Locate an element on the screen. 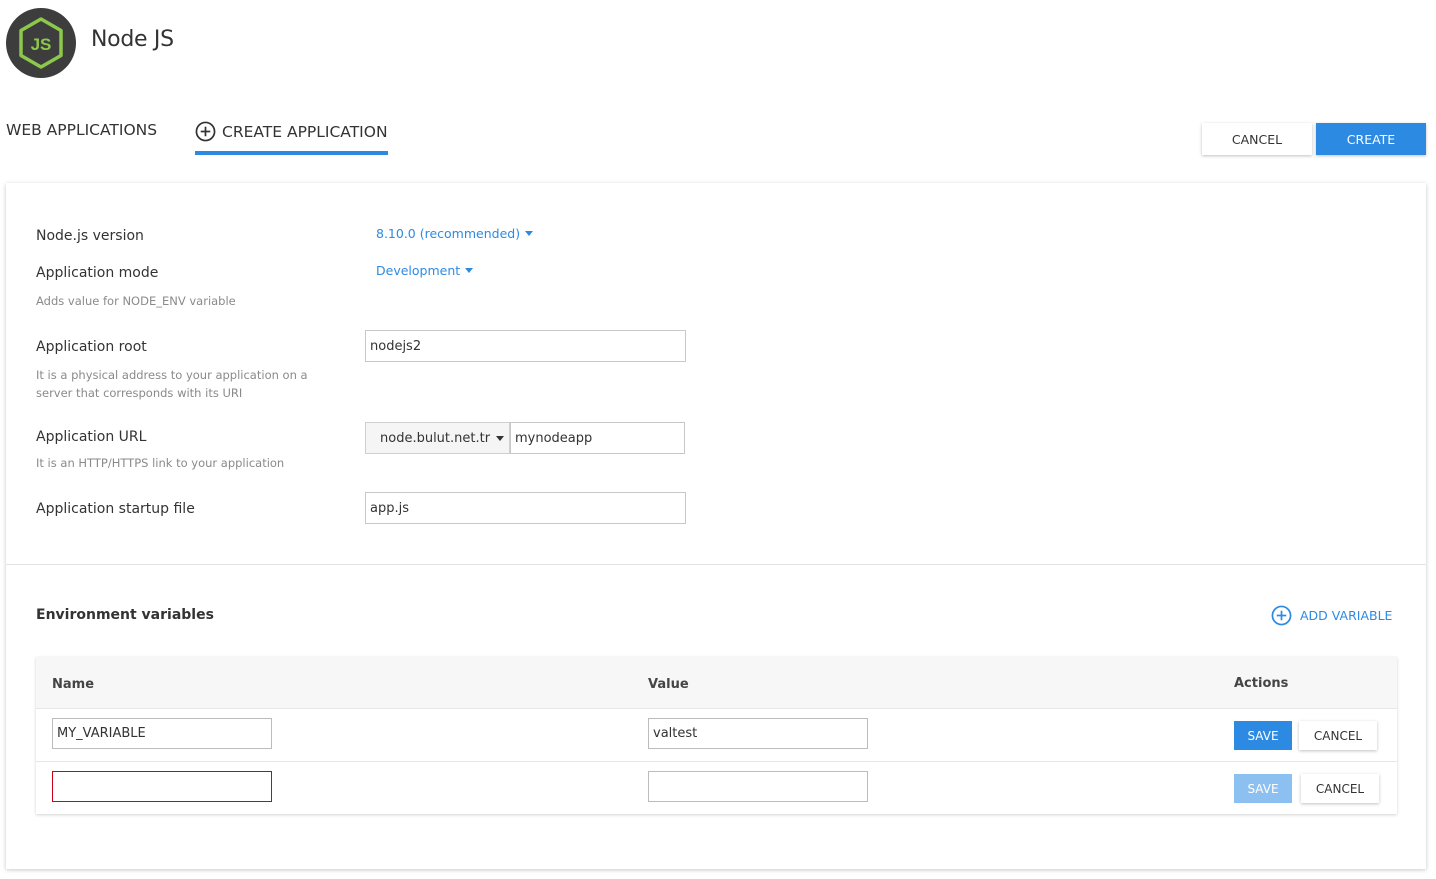  domain-select: node.bulut.net.tr is located at coordinates (437, 438).